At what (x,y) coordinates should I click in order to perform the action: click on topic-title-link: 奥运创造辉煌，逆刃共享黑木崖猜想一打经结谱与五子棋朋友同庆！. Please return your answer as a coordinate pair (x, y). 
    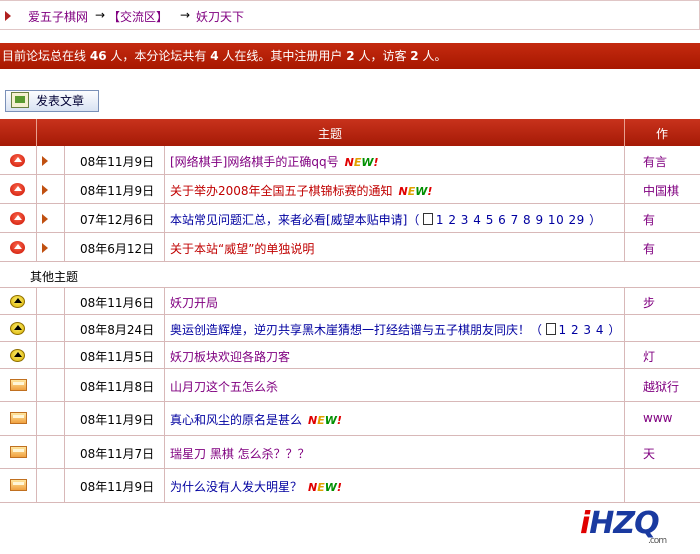
    Looking at the image, I should click on (350, 330).